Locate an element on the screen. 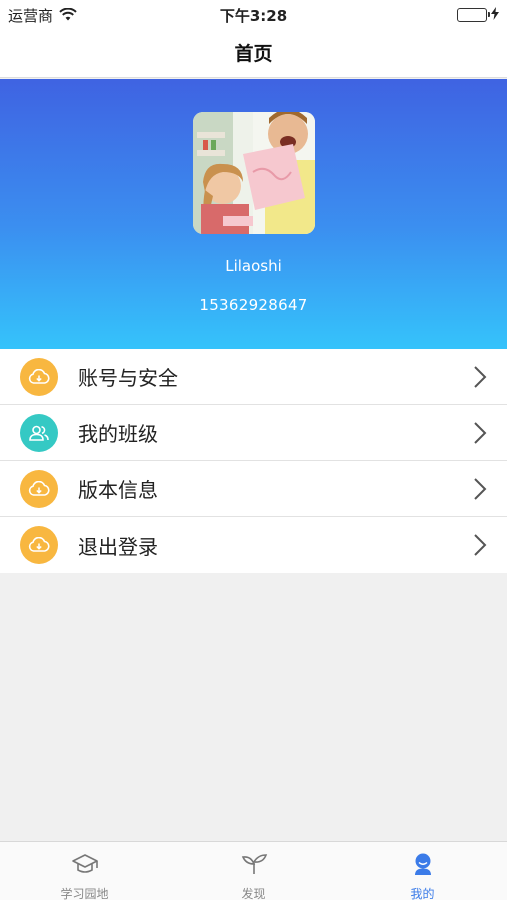 The image size is (507, 900). tab-me: 我的 is located at coordinates (422, 871).